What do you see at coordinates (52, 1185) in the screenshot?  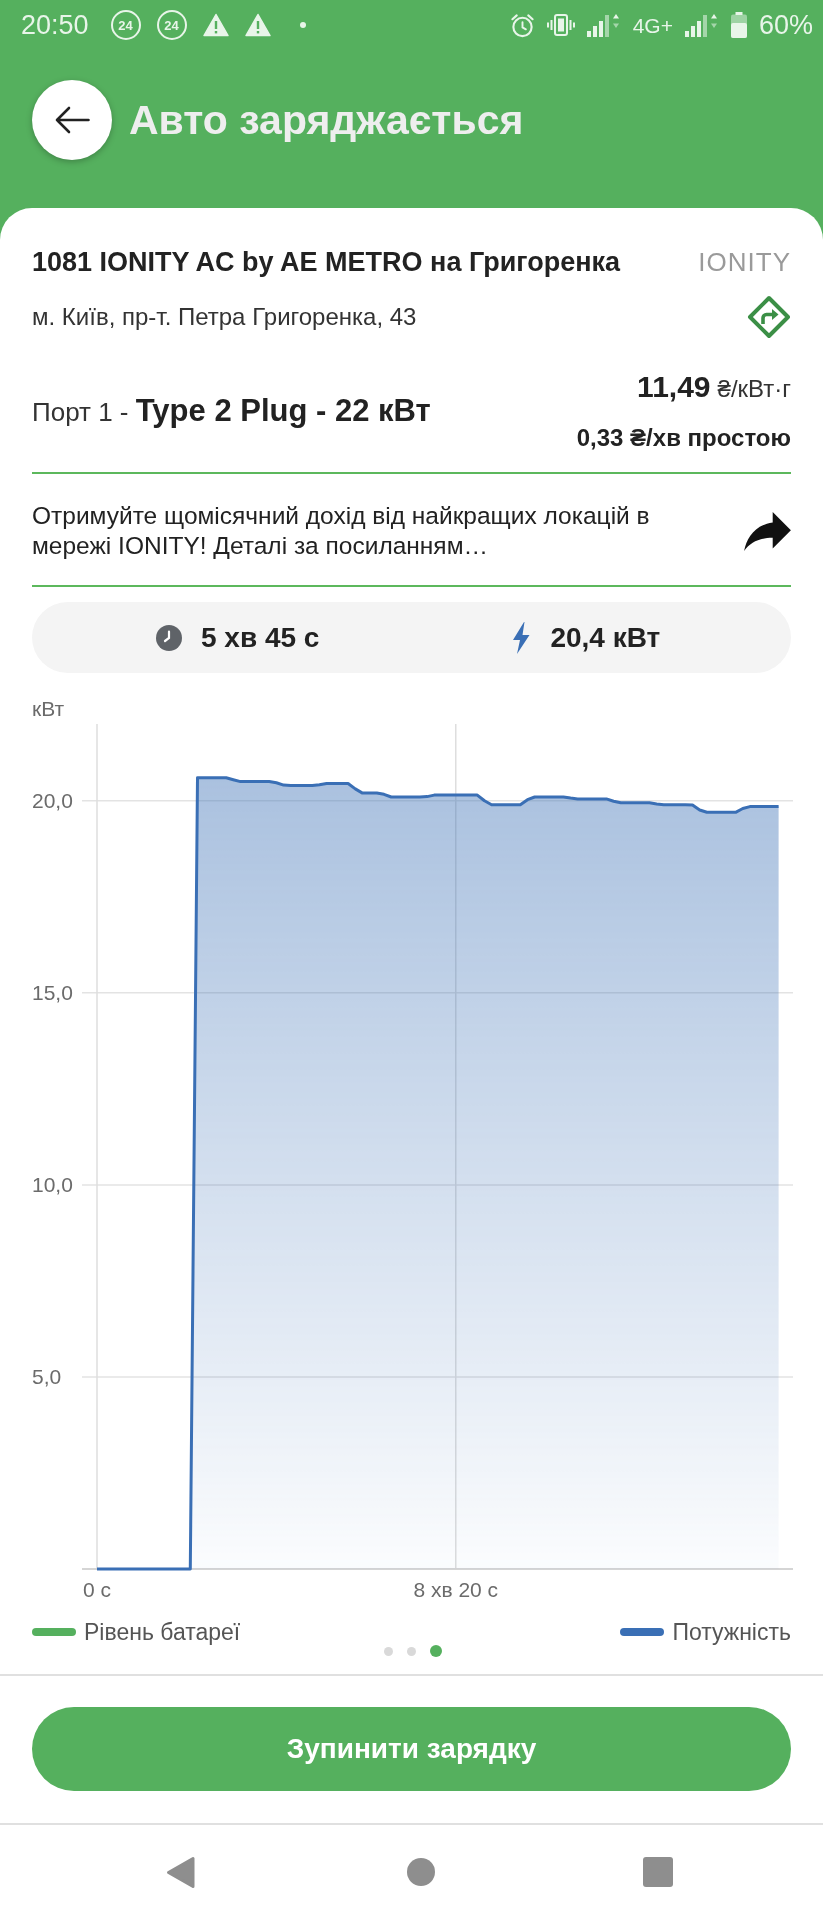 I see `y-axis-label: 10,0` at bounding box center [52, 1185].